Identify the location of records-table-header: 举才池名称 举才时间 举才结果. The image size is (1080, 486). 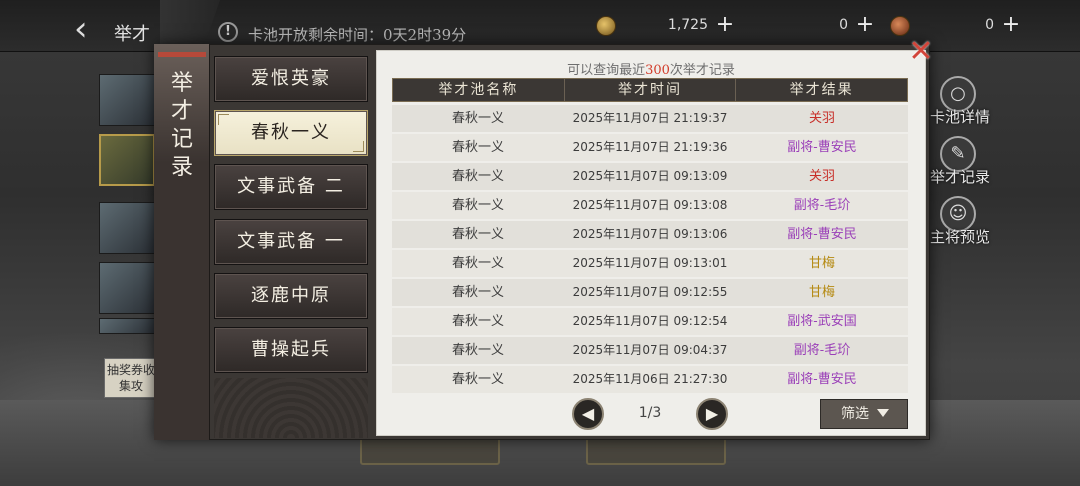
(650, 90).